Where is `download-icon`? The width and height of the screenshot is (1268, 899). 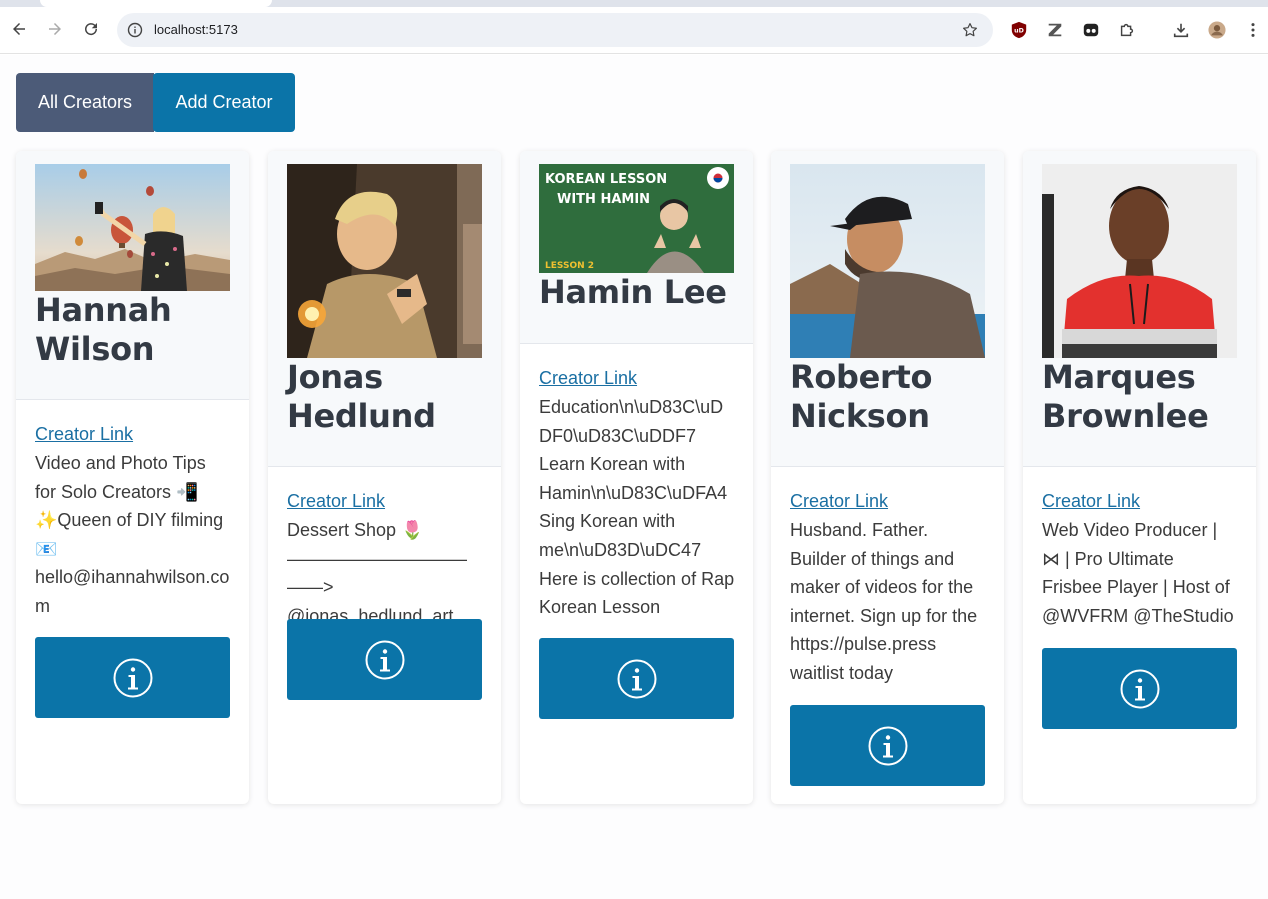 download-icon is located at coordinates (1181, 30).